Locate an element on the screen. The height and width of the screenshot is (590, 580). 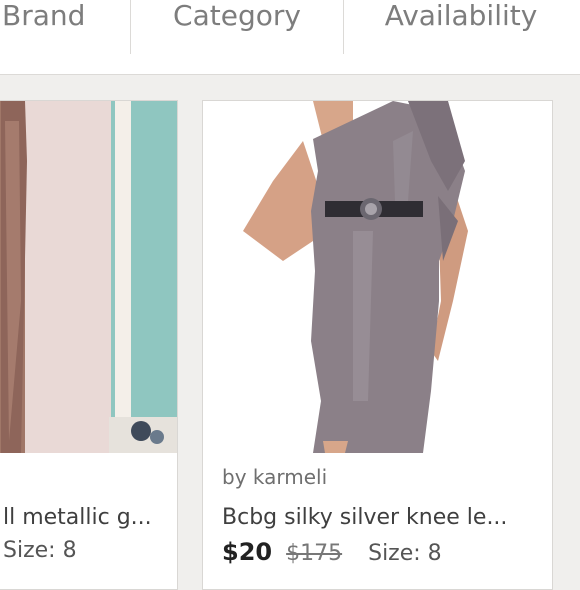
category-filter-tab: Category is located at coordinates (237, 28).